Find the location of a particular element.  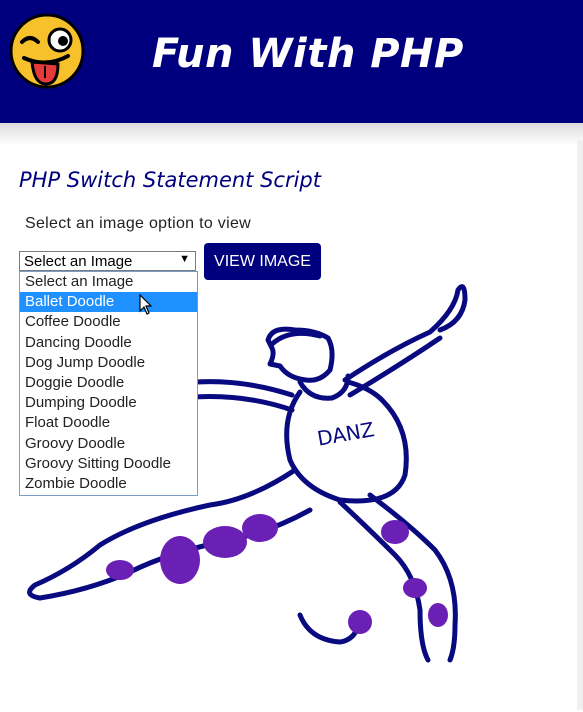

select-option: Doggie Doodle is located at coordinates (108, 383).